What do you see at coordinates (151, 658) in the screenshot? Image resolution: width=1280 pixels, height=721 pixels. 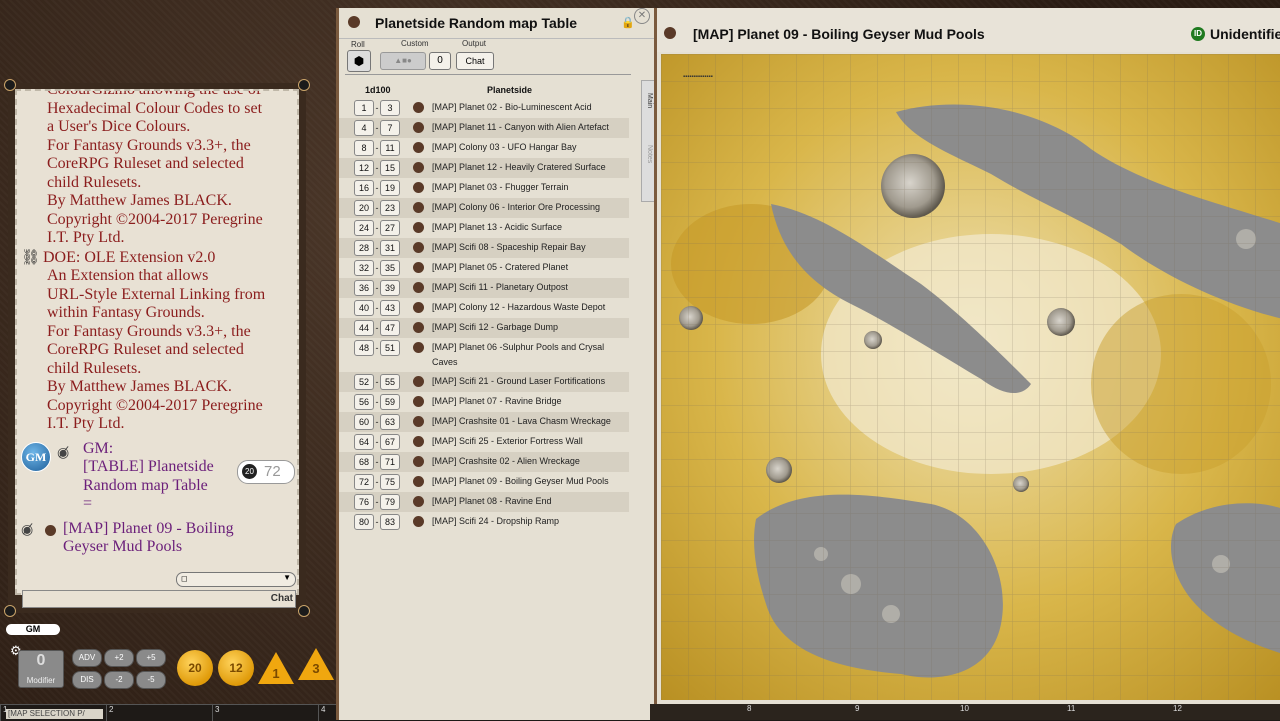 I see `plus-five-button: +5` at bounding box center [151, 658].